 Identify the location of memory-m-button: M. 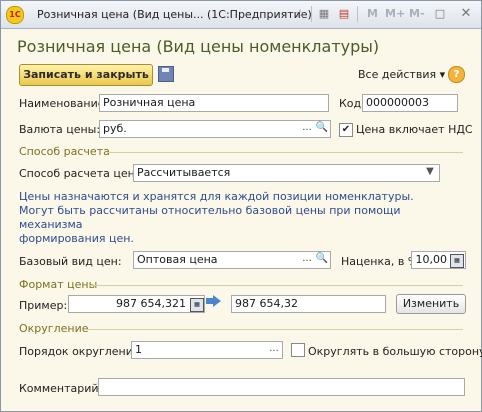
(372, 13).